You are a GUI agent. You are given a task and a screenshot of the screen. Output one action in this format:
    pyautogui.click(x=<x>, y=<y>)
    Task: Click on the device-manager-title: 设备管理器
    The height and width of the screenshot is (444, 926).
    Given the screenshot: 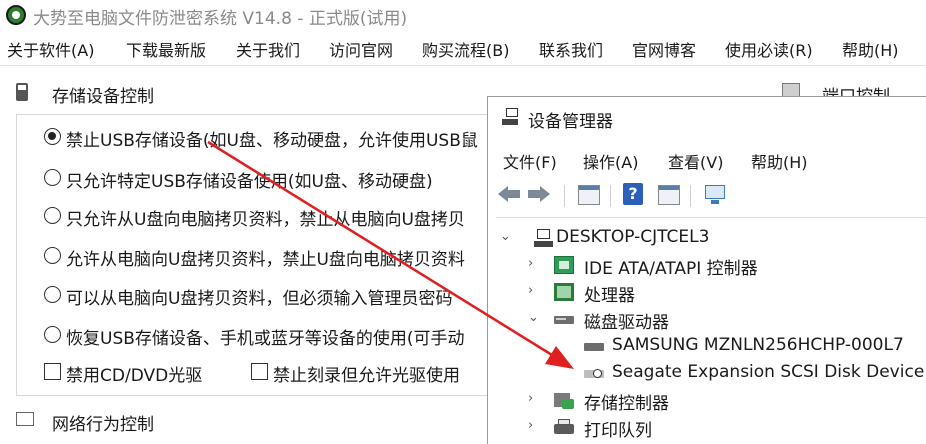 What is the action you would take?
    pyautogui.click(x=570, y=122)
    